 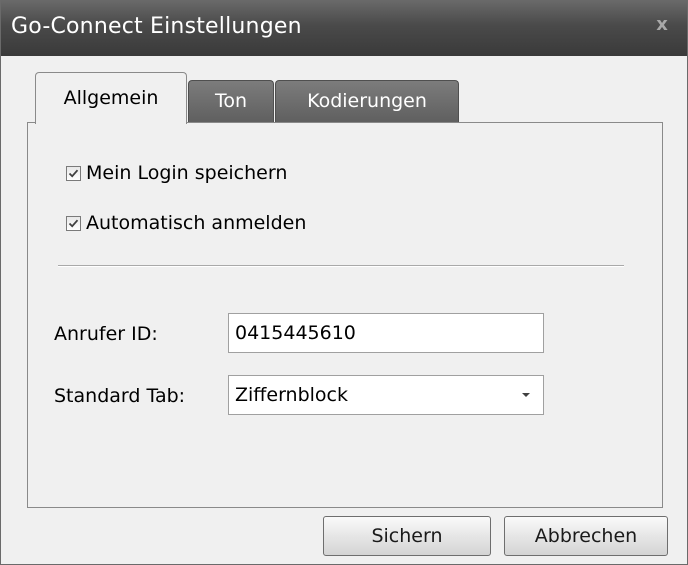 I want to click on cancel-button: Abbrechen, so click(x=586, y=536).